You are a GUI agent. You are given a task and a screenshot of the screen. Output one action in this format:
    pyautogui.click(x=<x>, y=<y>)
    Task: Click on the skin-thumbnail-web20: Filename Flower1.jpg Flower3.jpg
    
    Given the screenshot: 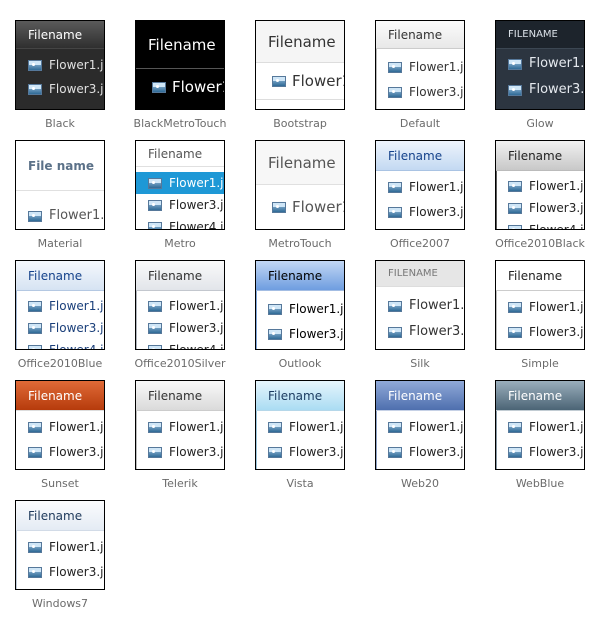 What is the action you would take?
    pyautogui.click(x=420, y=425)
    